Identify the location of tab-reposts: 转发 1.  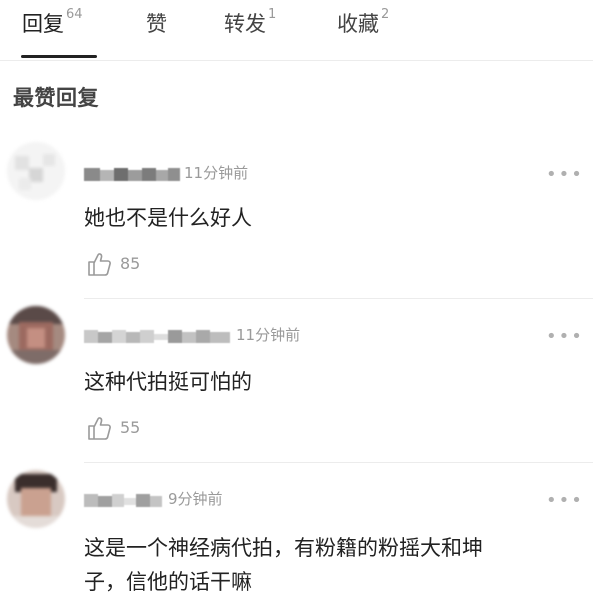
(250, 22).